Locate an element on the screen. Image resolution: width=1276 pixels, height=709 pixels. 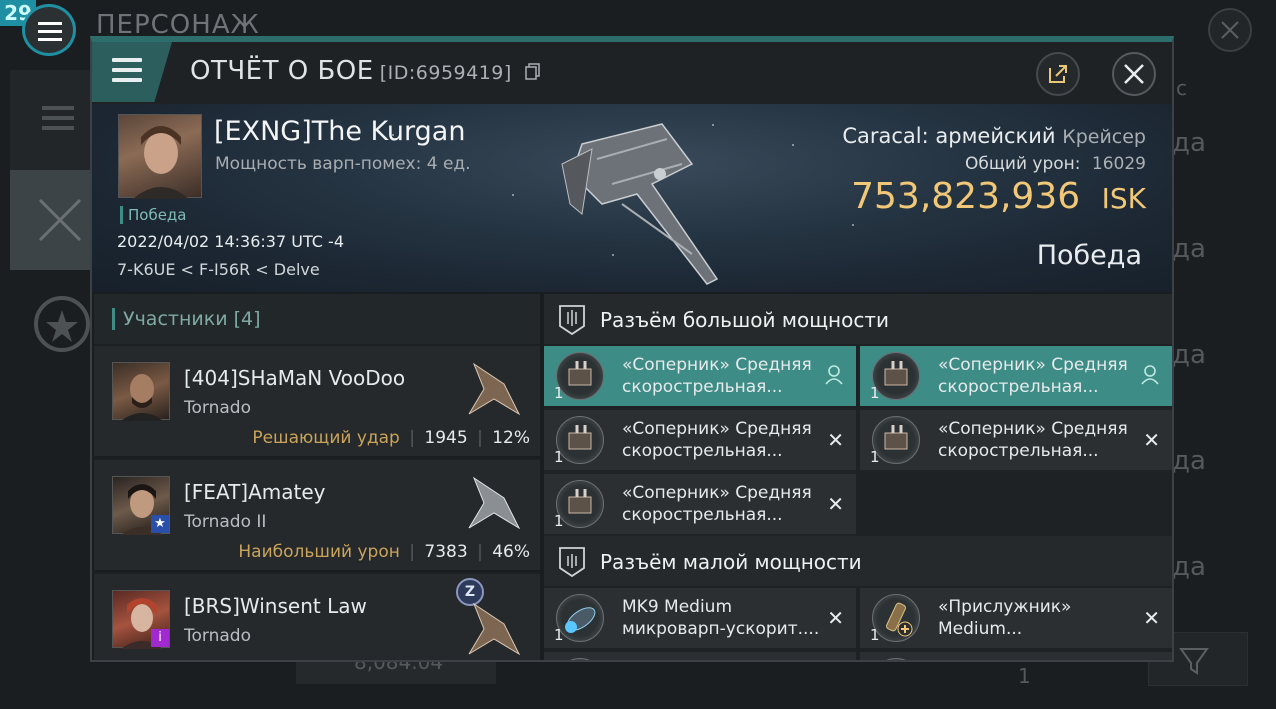
bg-result-4: да is located at coordinates (1189, 461).